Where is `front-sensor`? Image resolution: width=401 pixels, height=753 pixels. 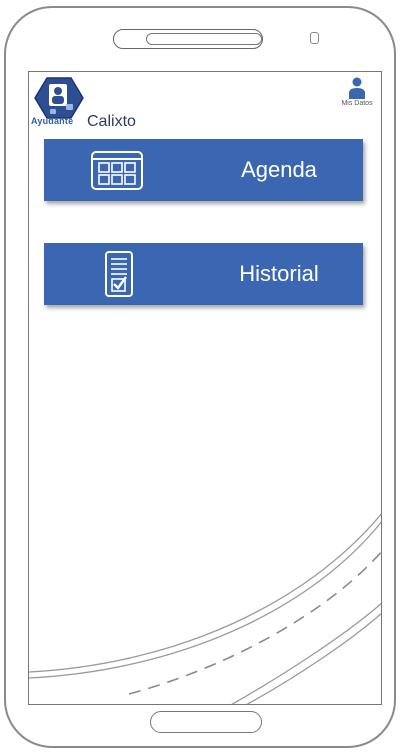
front-sensor is located at coordinates (314, 38).